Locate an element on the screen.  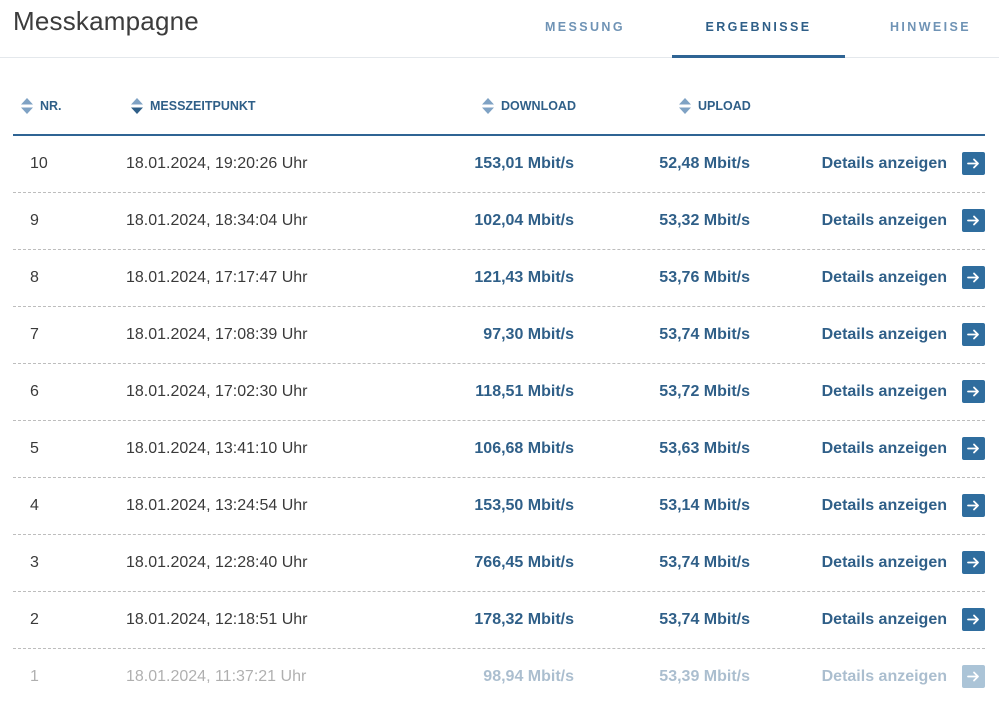
table-header: NR. MESSZEITPUNKT DOWNLOAD UPLOAD is located at coordinates (499, 107).